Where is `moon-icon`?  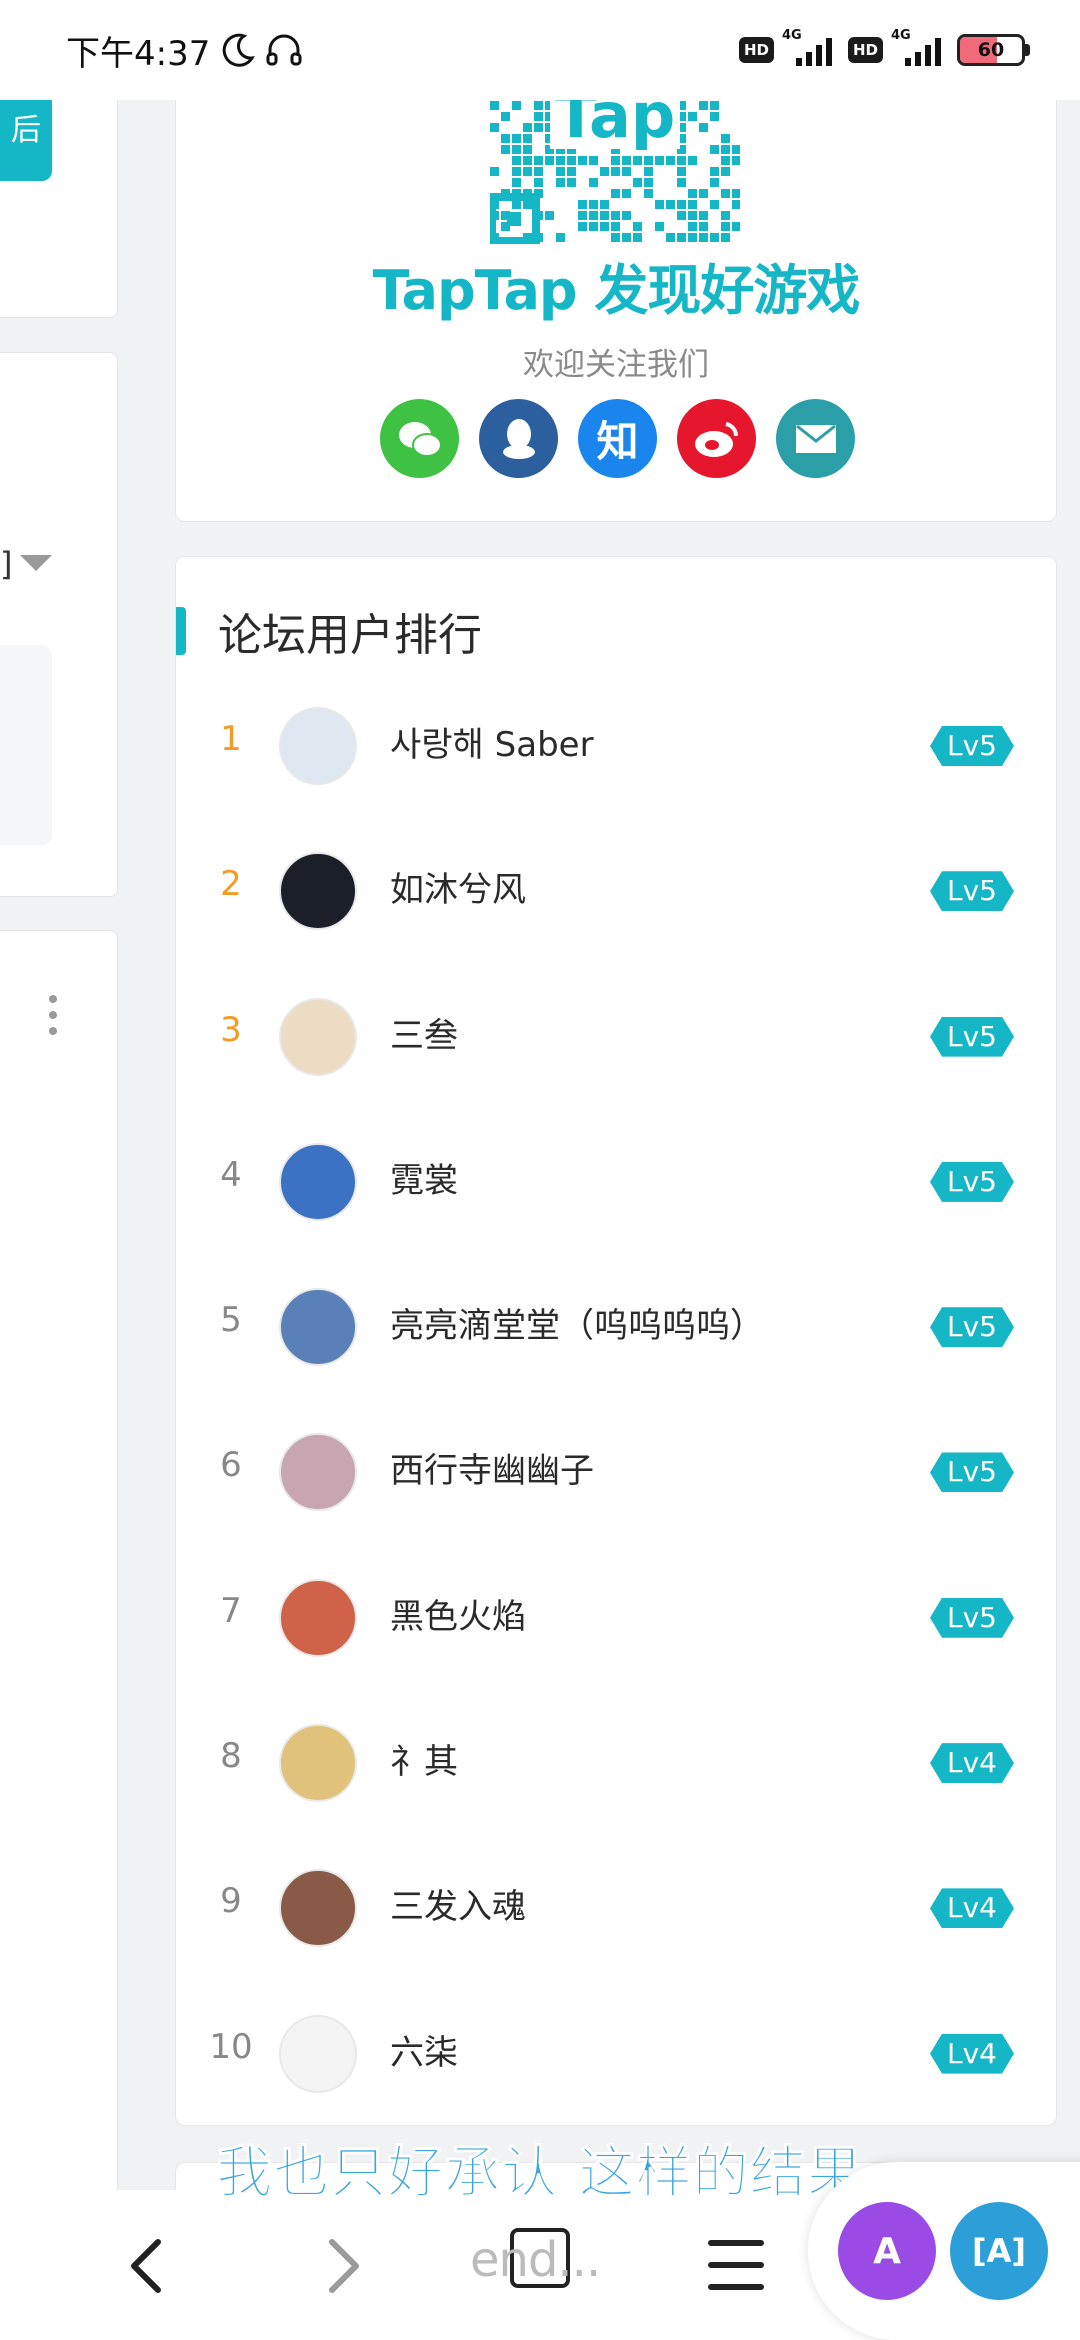 moon-icon is located at coordinates (238, 50).